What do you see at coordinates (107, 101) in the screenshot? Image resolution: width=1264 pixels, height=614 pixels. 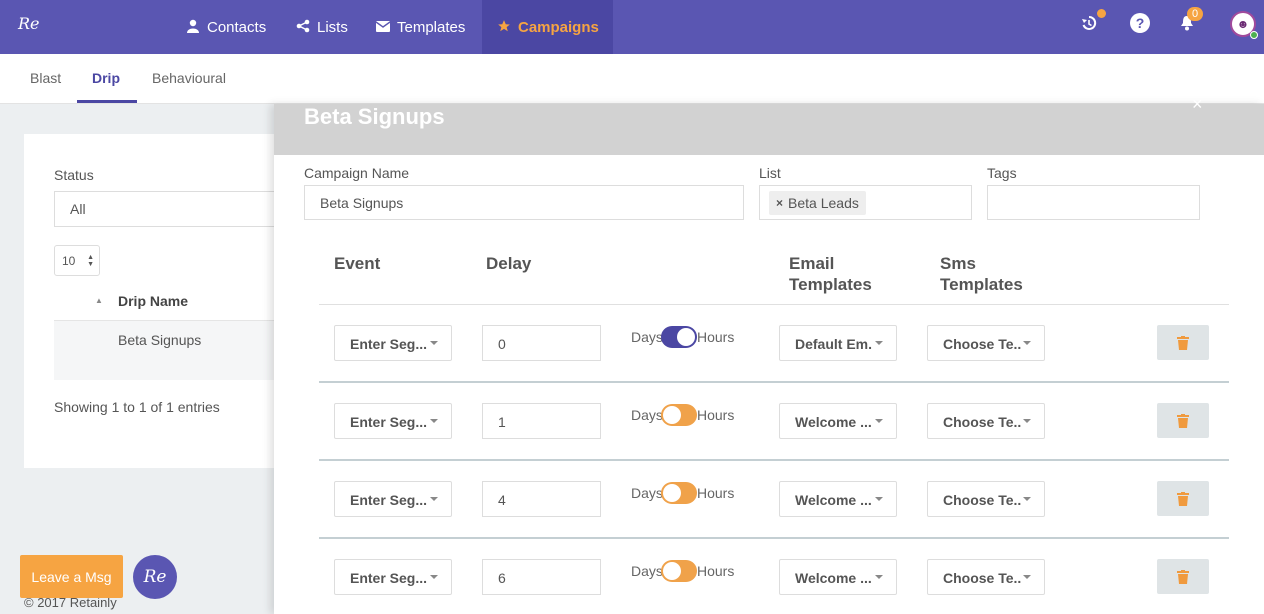 I see `active-tab-indicator` at bounding box center [107, 101].